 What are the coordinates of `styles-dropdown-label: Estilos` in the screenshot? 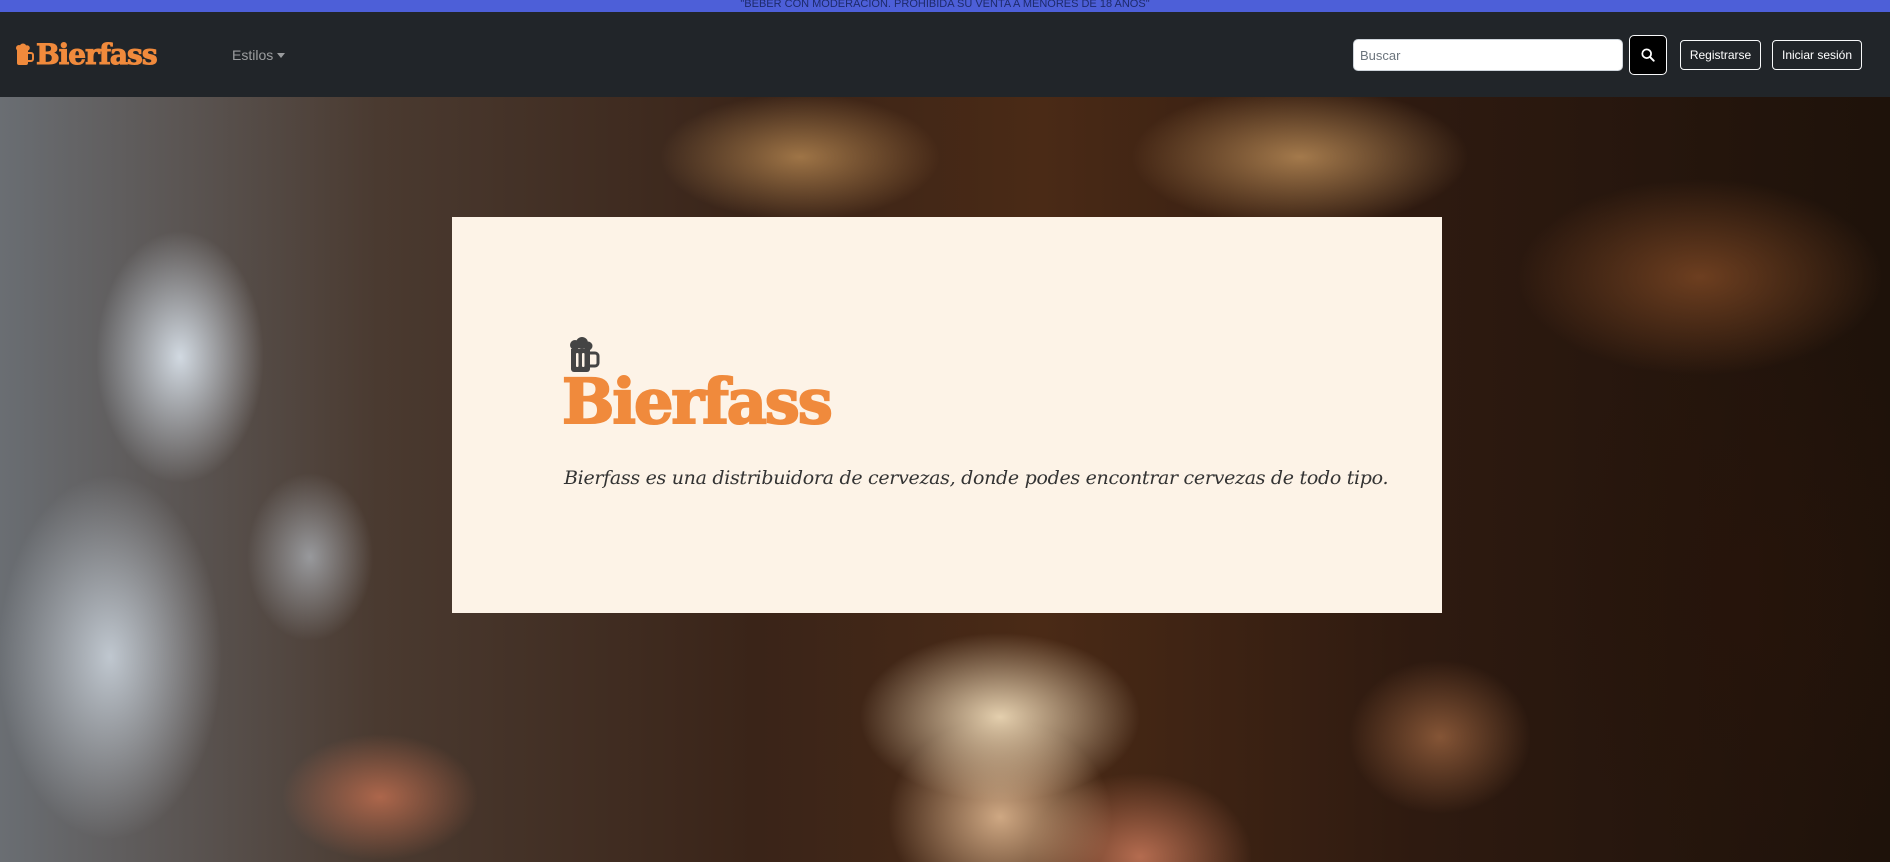 It's located at (253, 55).